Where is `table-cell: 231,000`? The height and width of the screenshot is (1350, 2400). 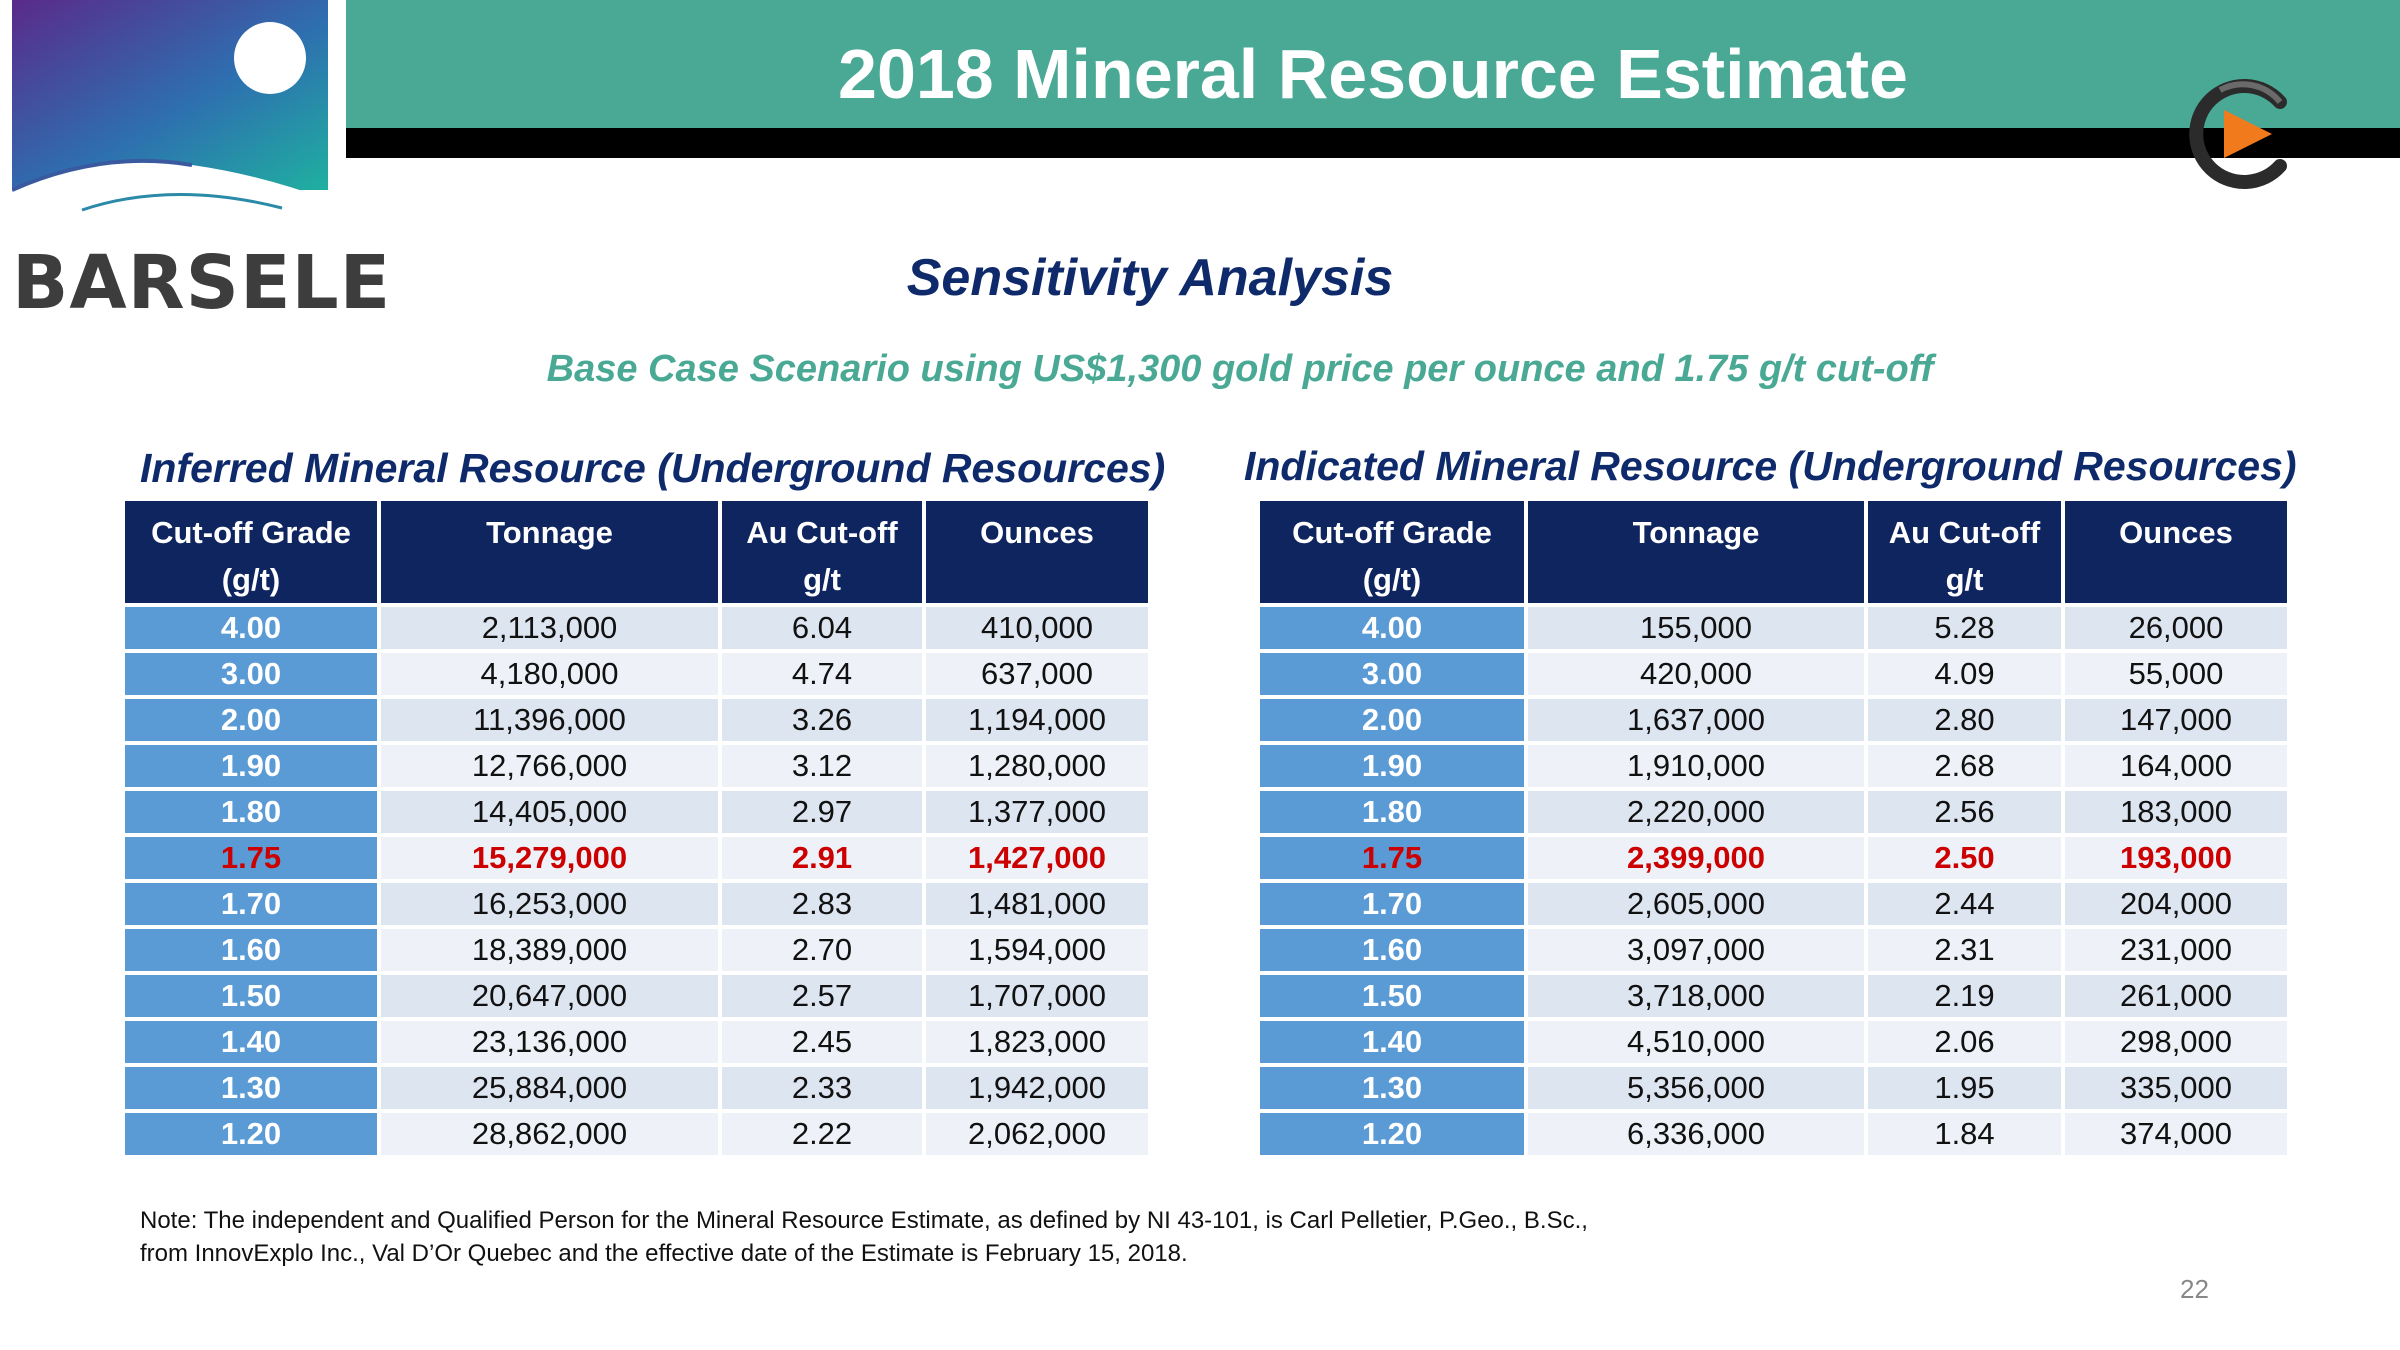 table-cell: 231,000 is located at coordinates (2176, 950).